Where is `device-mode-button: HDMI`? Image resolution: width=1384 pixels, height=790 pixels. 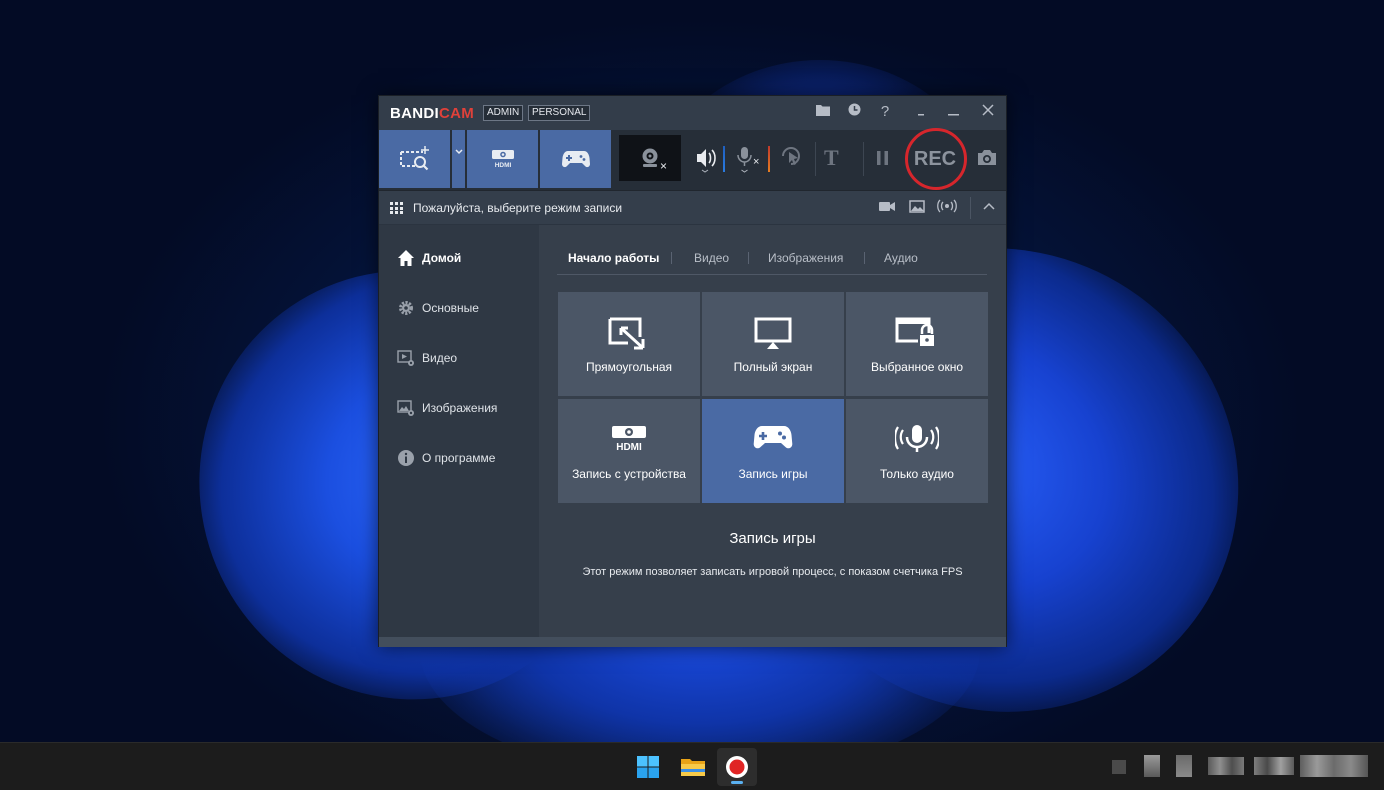 device-mode-button: HDMI is located at coordinates (502, 159).